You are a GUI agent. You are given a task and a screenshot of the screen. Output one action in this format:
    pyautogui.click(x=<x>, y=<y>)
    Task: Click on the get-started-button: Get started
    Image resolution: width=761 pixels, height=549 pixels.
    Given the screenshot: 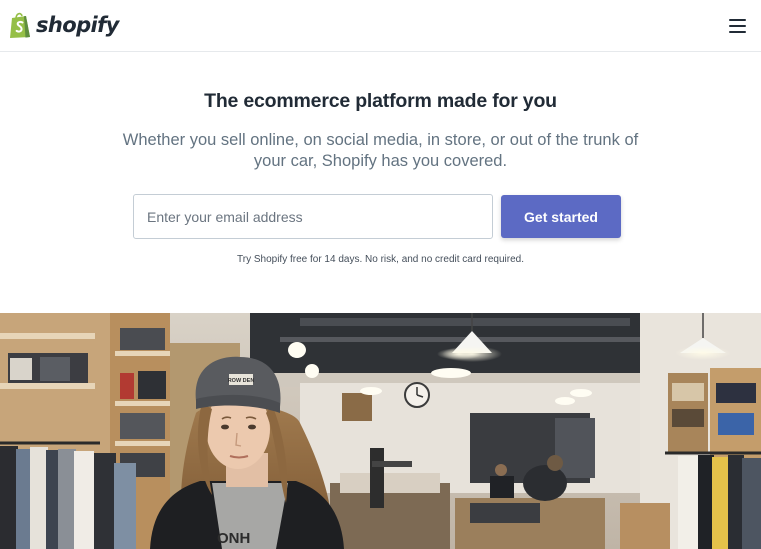 What is the action you would take?
    pyautogui.click(x=561, y=216)
    